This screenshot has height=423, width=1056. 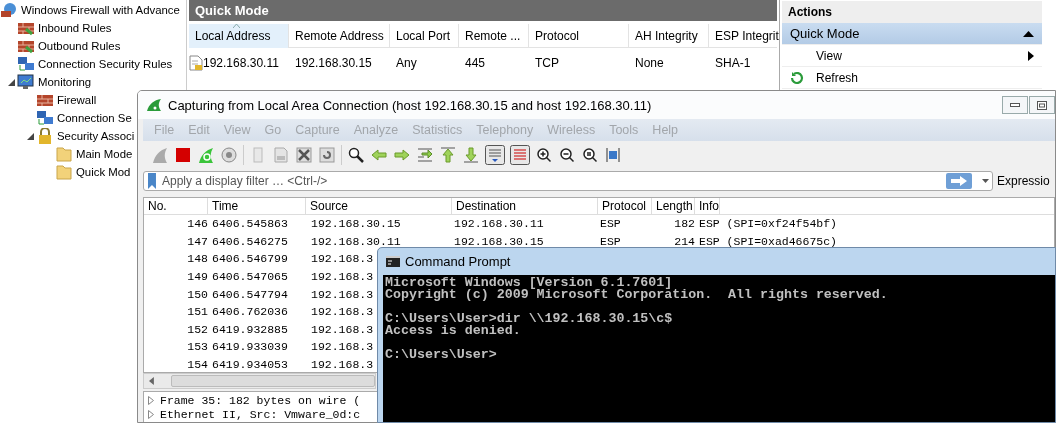 I want to click on options-icon, so click(x=229, y=155).